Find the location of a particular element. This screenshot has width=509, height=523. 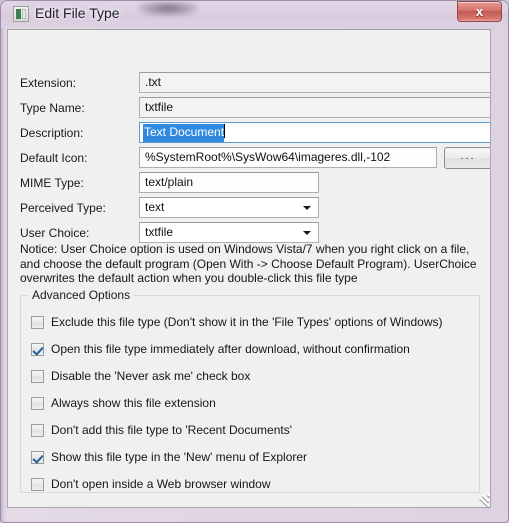

checkbox-row-no-web-browser: Don't open inside a Web browser window is located at coordinates (151, 484).